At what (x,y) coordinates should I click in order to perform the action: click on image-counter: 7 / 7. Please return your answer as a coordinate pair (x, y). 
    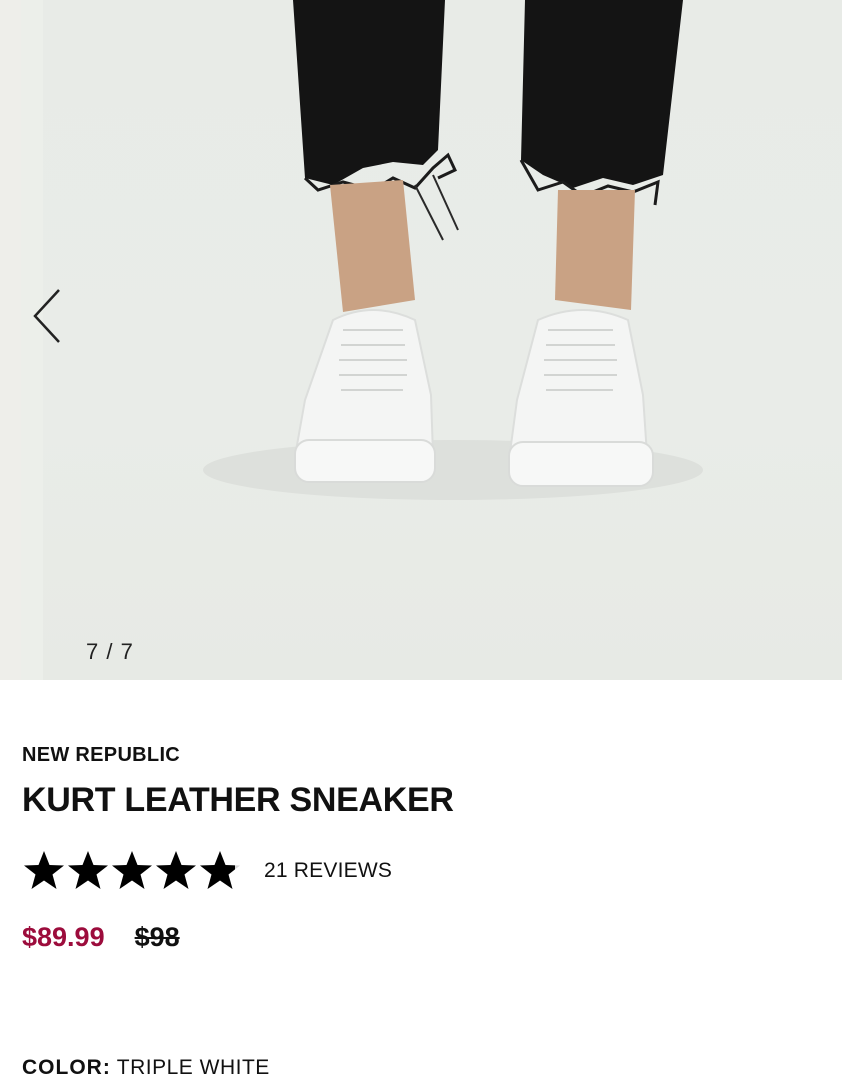
    Looking at the image, I should click on (110, 651).